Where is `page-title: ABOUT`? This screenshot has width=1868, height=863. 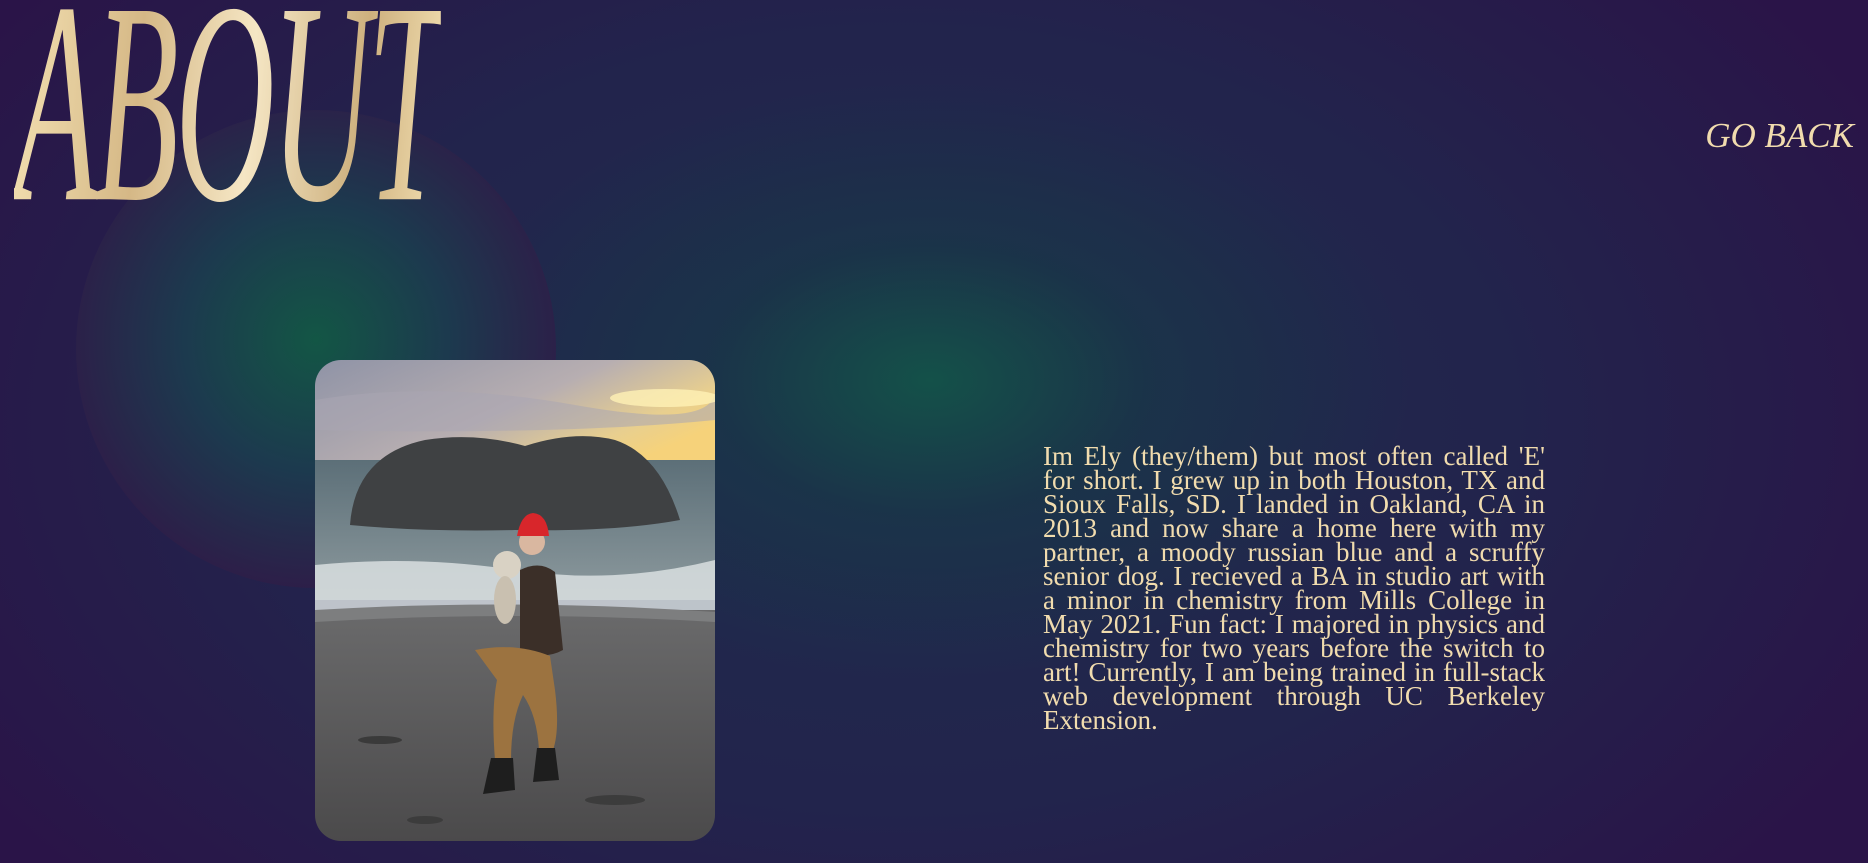 page-title: ABOUT is located at coordinates (229, 124).